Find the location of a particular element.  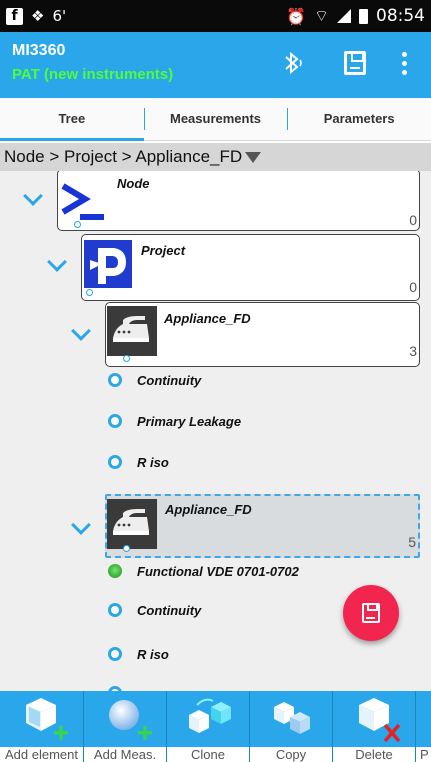

clone-button: Clone is located at coordinates (207, 726).